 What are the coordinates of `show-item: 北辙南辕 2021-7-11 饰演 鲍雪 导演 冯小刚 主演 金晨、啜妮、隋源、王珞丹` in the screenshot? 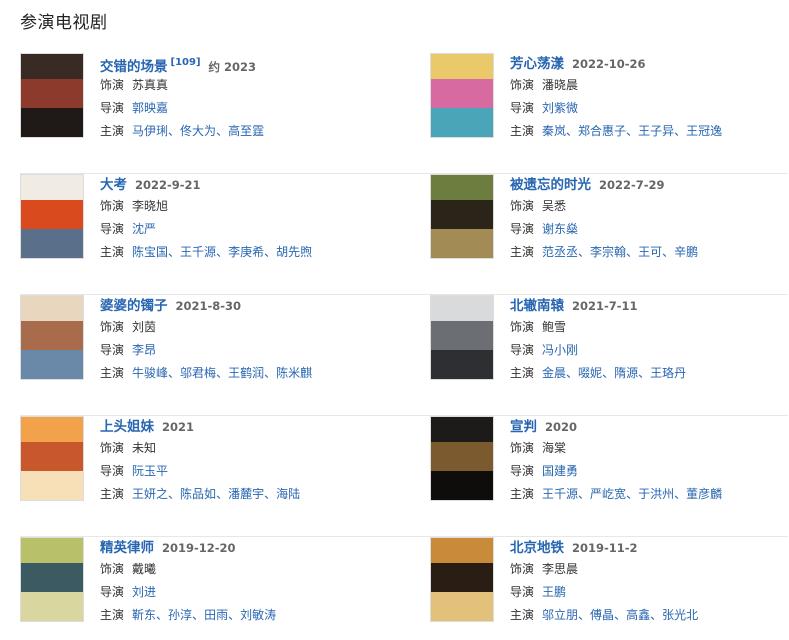 It's located at (609, 355).